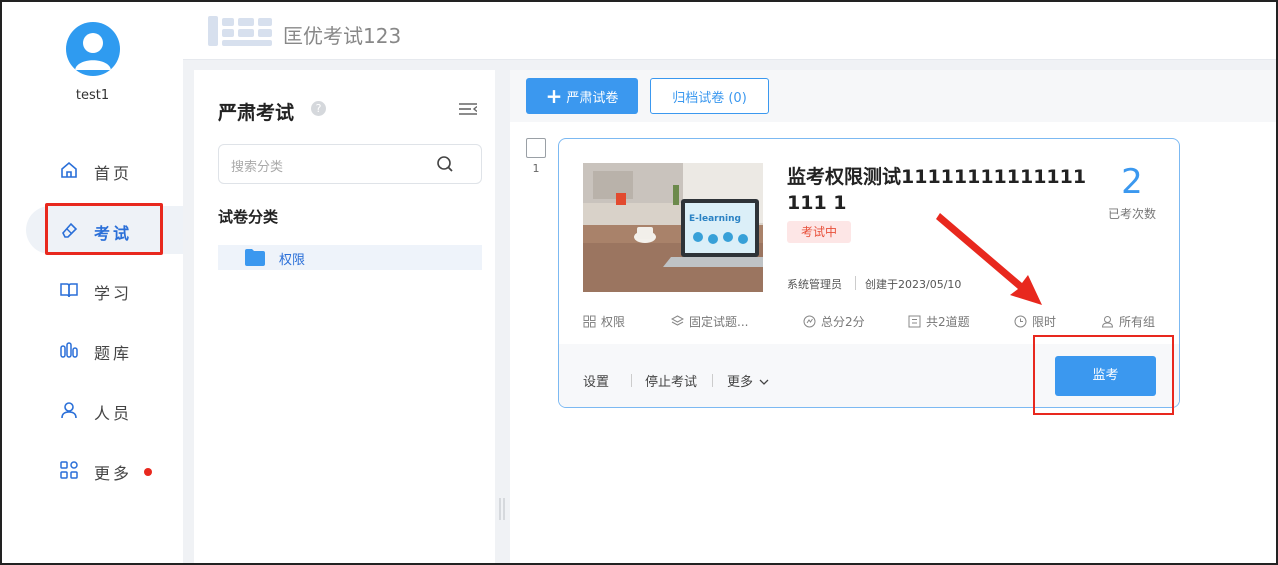  I want to click on meta-timed-label: 限时, so click(1044, 322).